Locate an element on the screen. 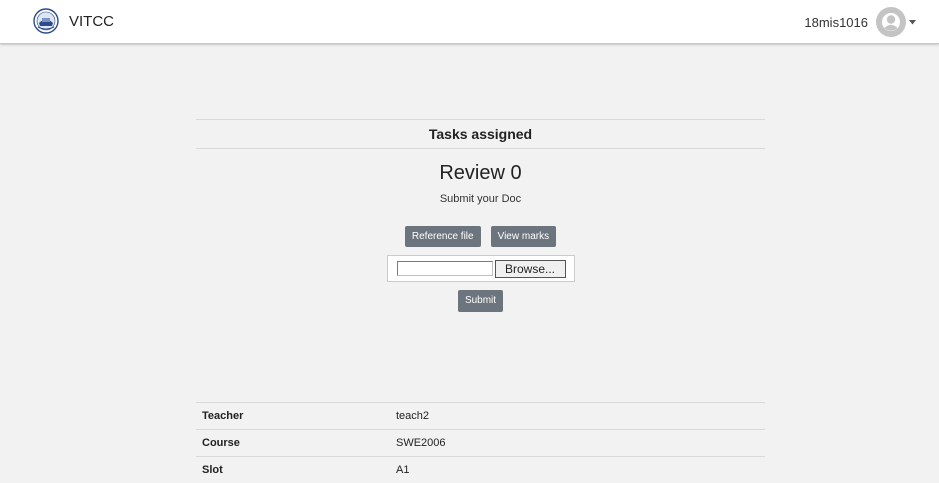 This screenshot has width=939, height=483. submit-button: Submit is located at coordinates (480, 301).